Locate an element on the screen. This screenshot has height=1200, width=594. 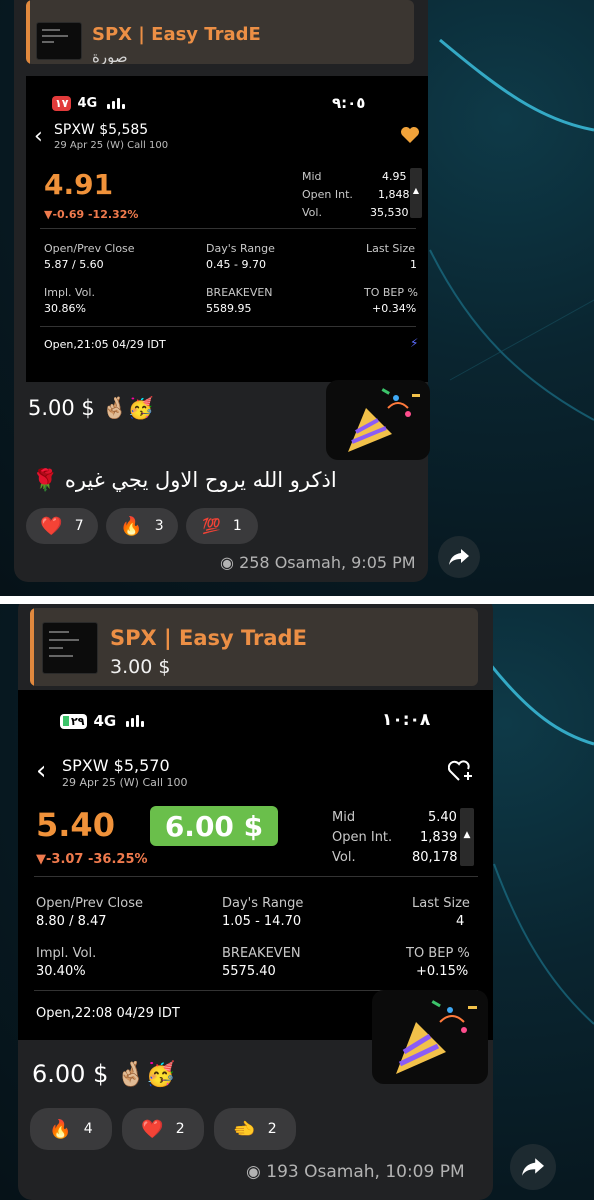
status-left: ٢٩ 4G is located at coordinates (102, 721).